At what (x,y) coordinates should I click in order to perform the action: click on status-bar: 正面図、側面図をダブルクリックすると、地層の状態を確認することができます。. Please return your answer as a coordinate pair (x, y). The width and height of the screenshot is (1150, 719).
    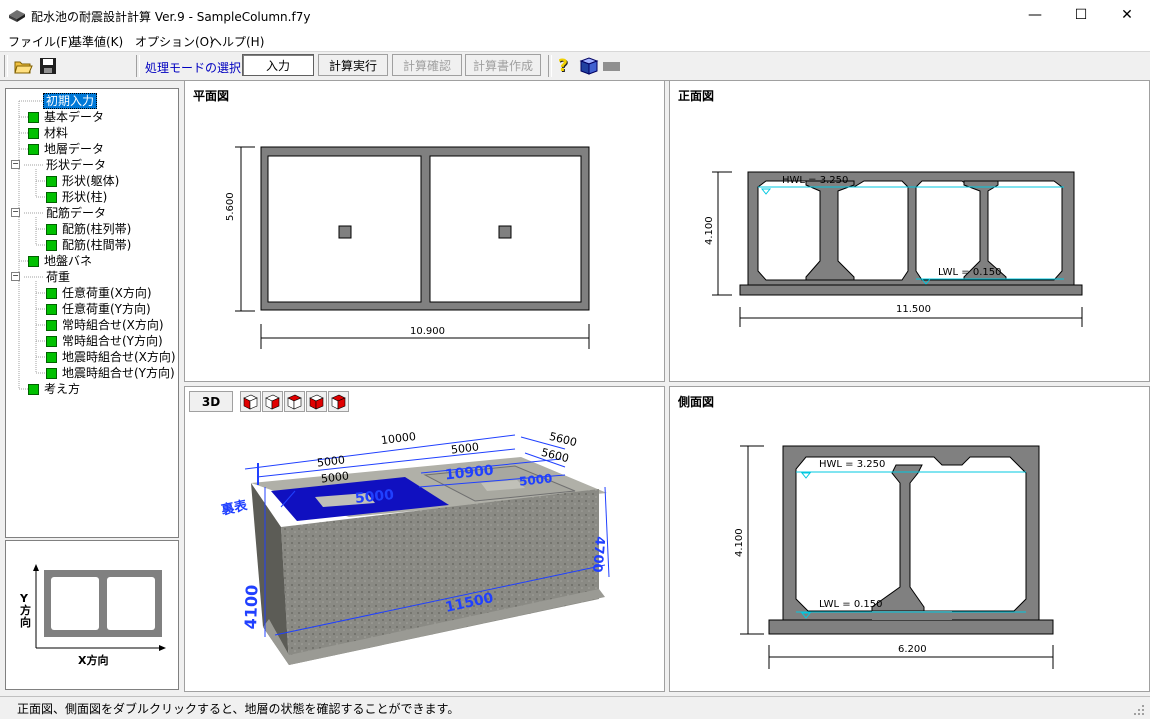
    Looking at the image, I should click on (575, 707).